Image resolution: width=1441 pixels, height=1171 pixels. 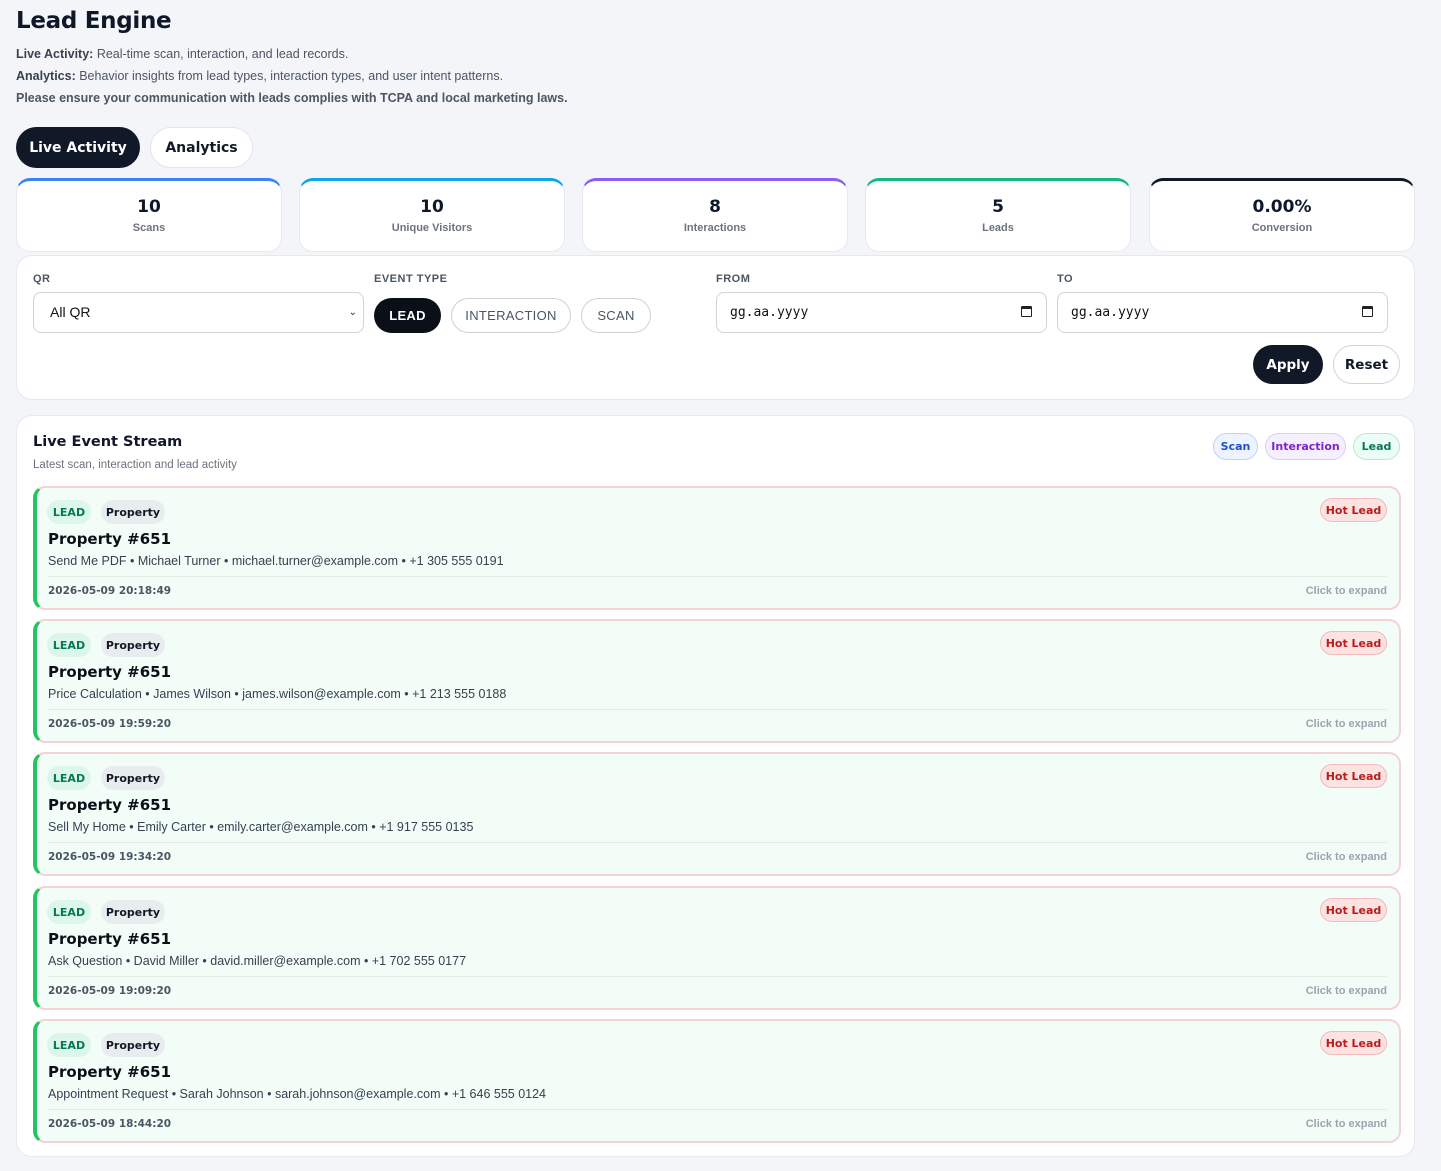 What do you see at coordinates (881, 312) in the screenshot?
I see `from-date-input: gg.aa.yyyy` at bounding box center [881, 312].